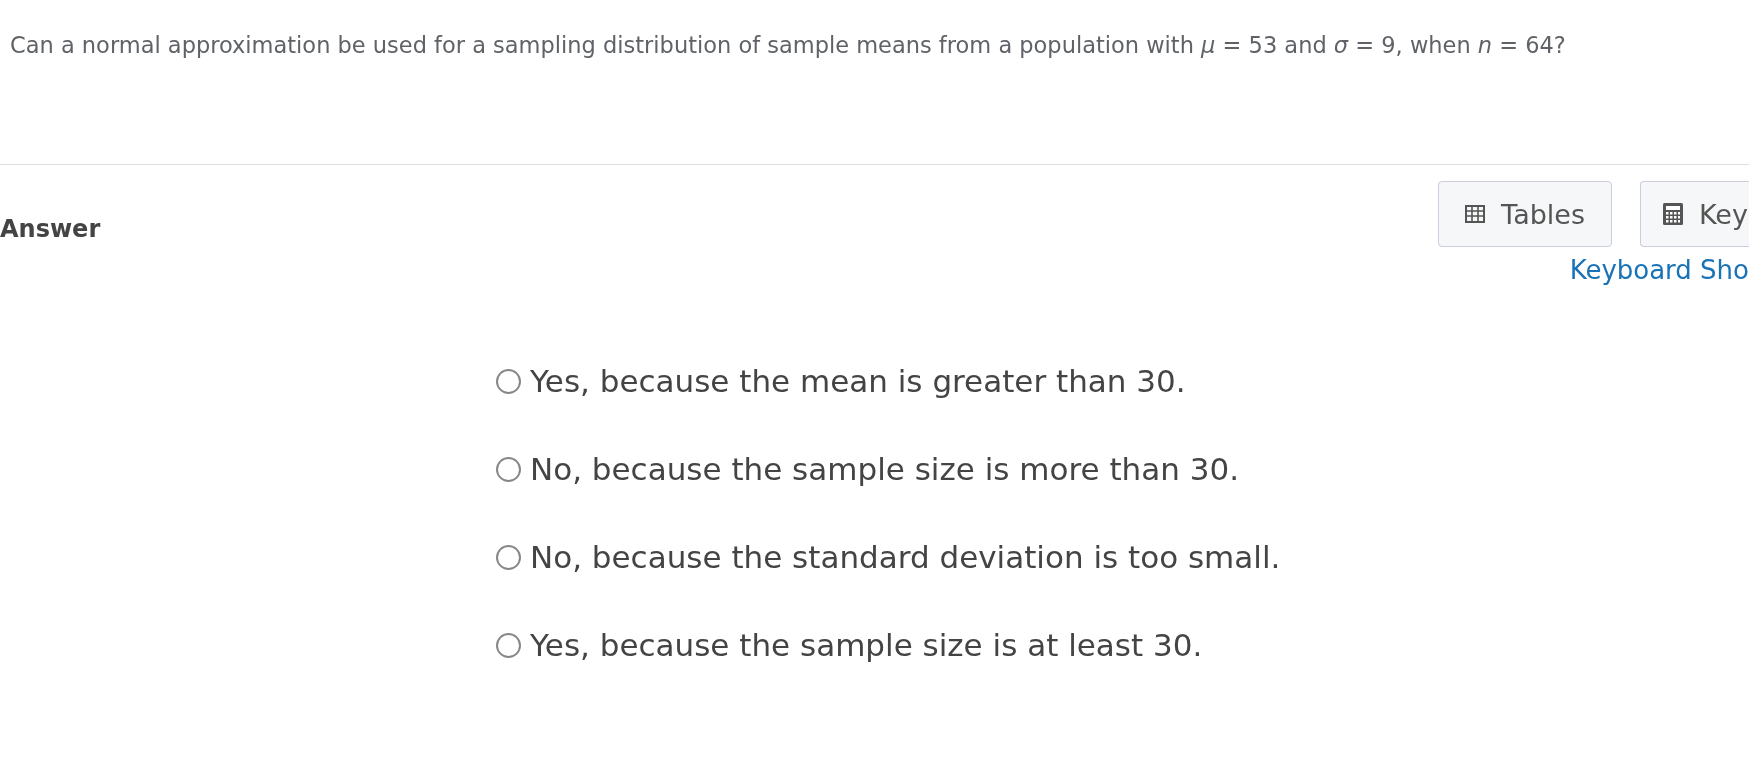 Image resolution: width=1749 pixels, height=762 pixels. Describe the element at coordinates (50, 229) in the screenshot. I see `answer-label: Answer` at that location.